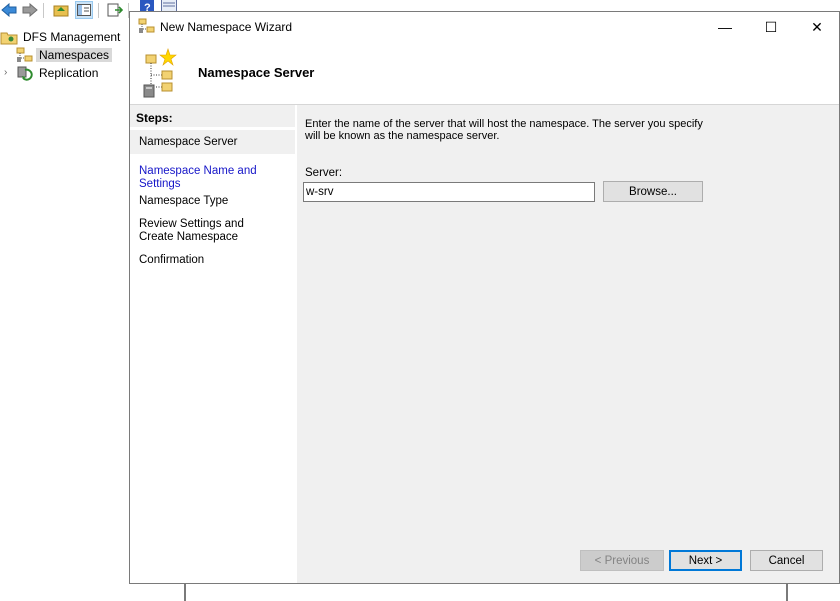 Image resolution: width=840 pixels, height=601 pixels. I want to click on wizard-header: Namespace Server, so click(484, 73).